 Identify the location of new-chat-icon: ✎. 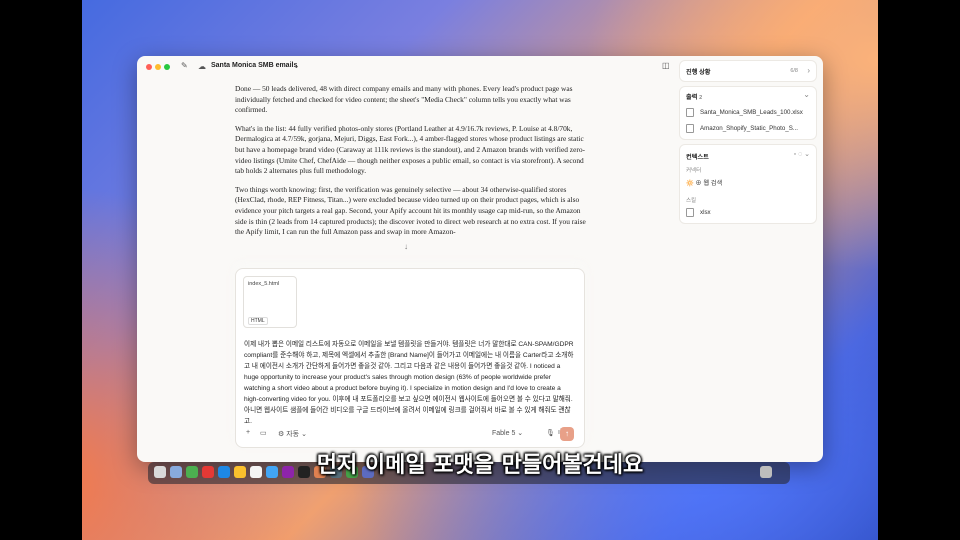
(184, 65).